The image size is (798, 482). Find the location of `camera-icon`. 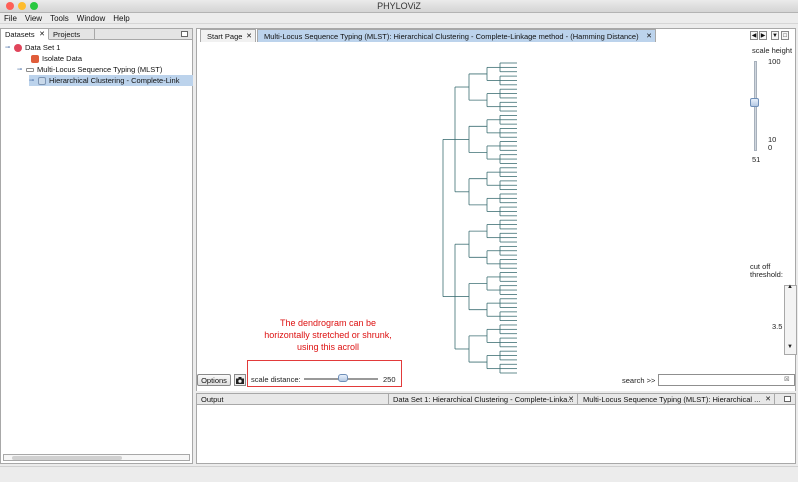

camera-icon is located at coordinates (240, 380).